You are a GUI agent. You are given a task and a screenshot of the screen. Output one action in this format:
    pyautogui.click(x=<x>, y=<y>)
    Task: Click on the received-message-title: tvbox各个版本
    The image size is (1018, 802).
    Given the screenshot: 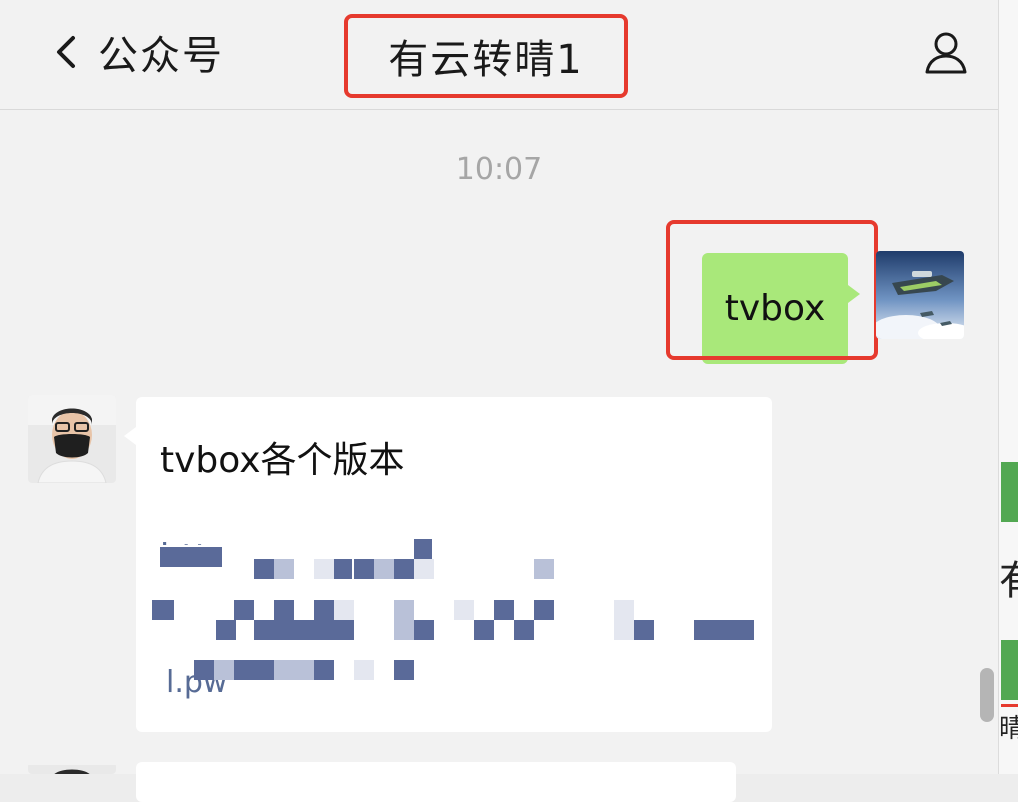 What is the action you would take?
    pyautogui.click(x=282, y=460)
    